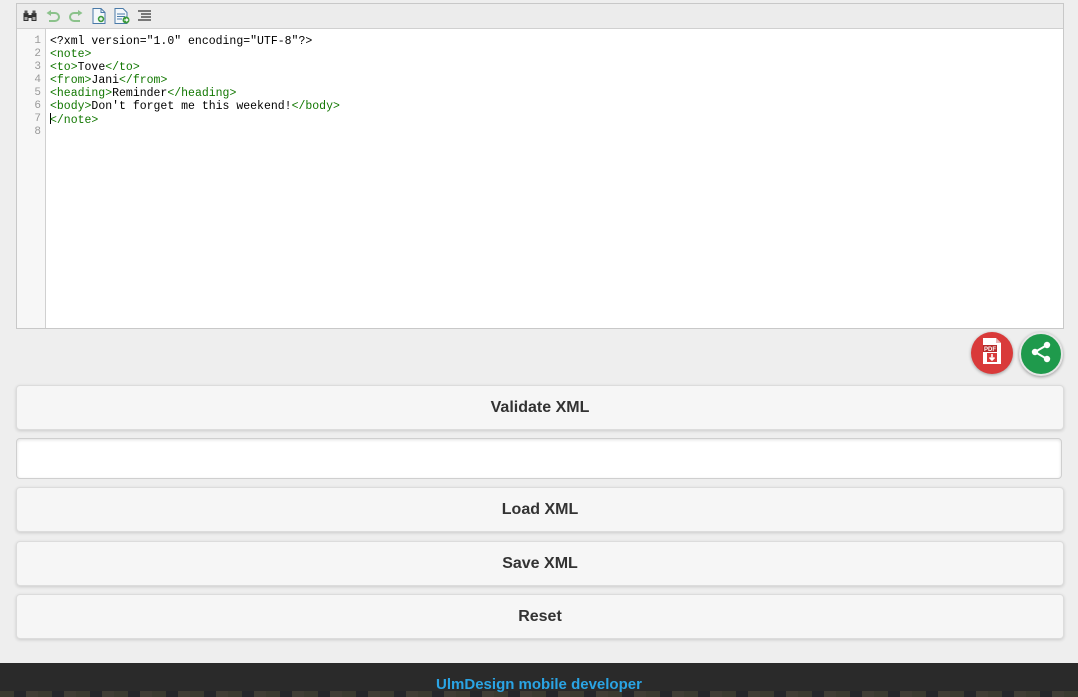 Image resolution: width=1078 pixels, height=697 pixels. I want to click on xml-tag: <heading>, so click(81, 93).